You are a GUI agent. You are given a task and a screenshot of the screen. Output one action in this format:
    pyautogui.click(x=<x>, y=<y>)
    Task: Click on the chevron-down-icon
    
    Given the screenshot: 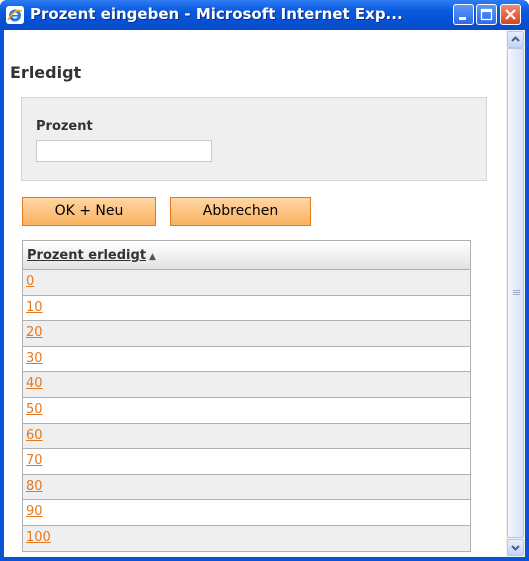 What is the action you would take?
    pyautogui.click(x=515, y=548)
    